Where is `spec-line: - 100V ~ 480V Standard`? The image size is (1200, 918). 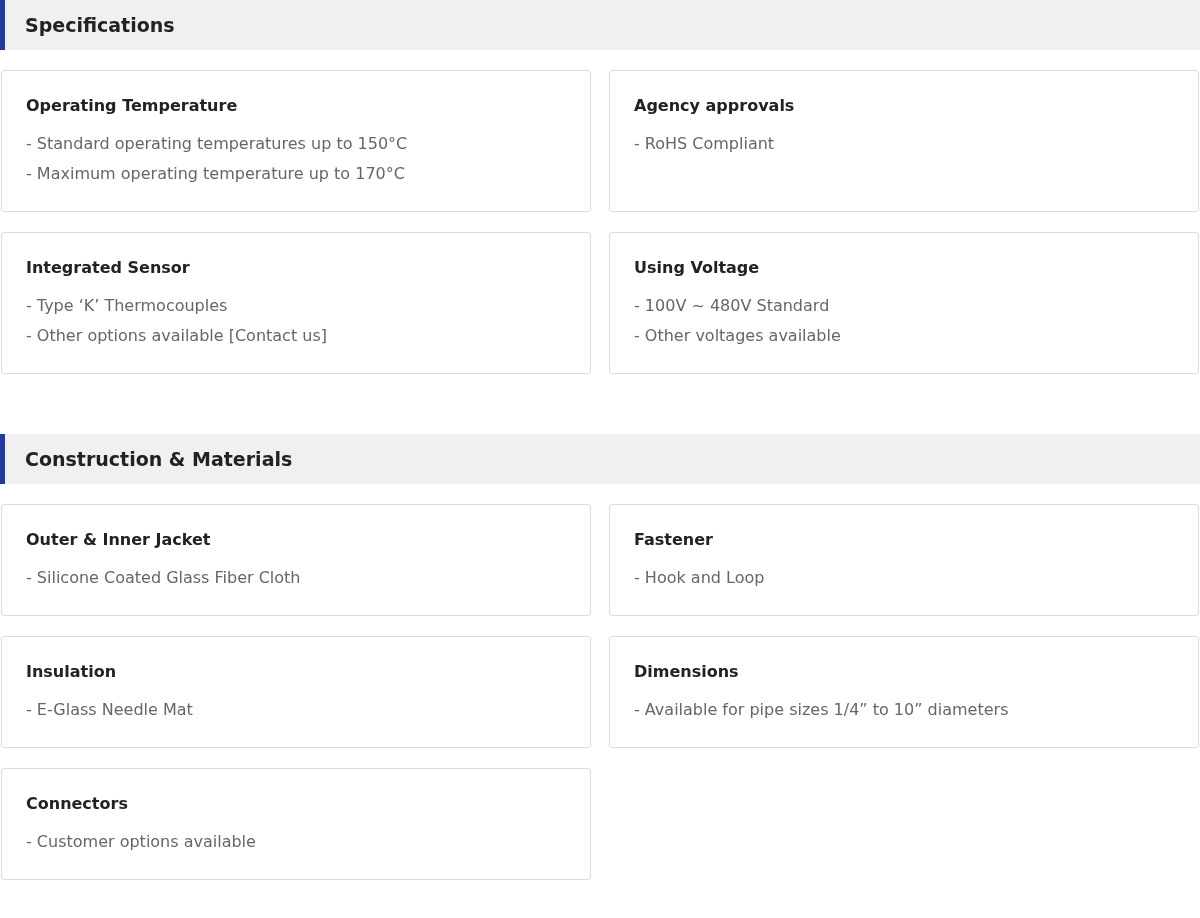
spec-line: - 100V ~ 480V Standard is located at coordinates (732, 306).